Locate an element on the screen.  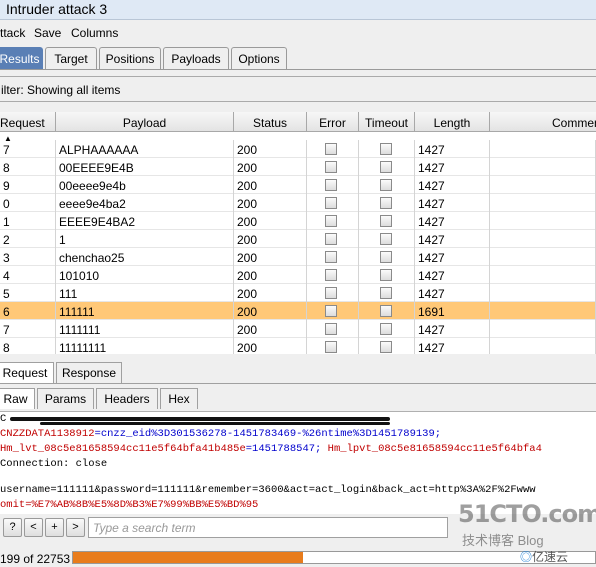
column-header-length: Length is located at coordinates (452, 122).